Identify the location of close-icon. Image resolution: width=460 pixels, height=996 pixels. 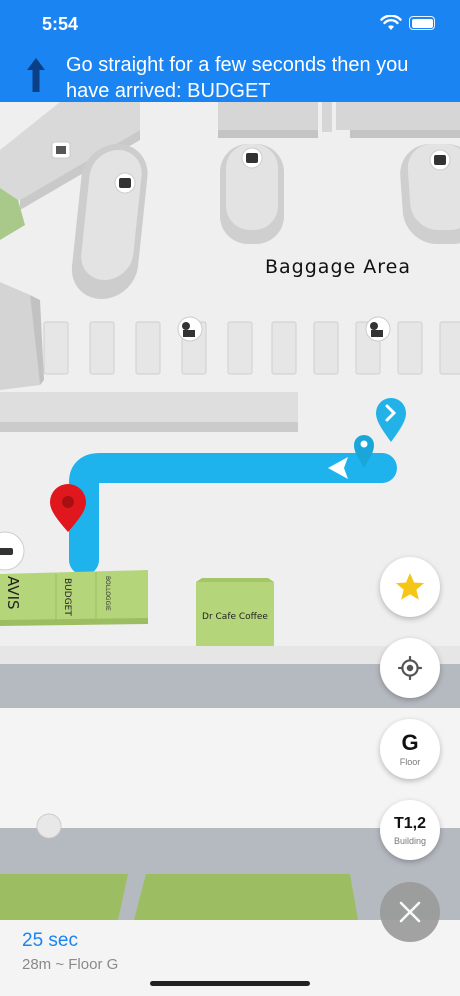
(410, 912).